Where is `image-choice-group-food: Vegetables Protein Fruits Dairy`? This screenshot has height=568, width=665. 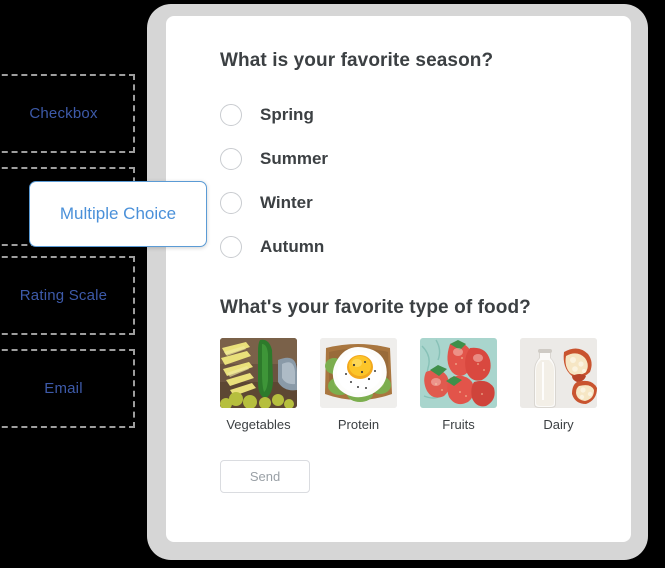 image-choice-group-food: Vegetables Protein Fruits Dairy is located at coordinates (420, 385).